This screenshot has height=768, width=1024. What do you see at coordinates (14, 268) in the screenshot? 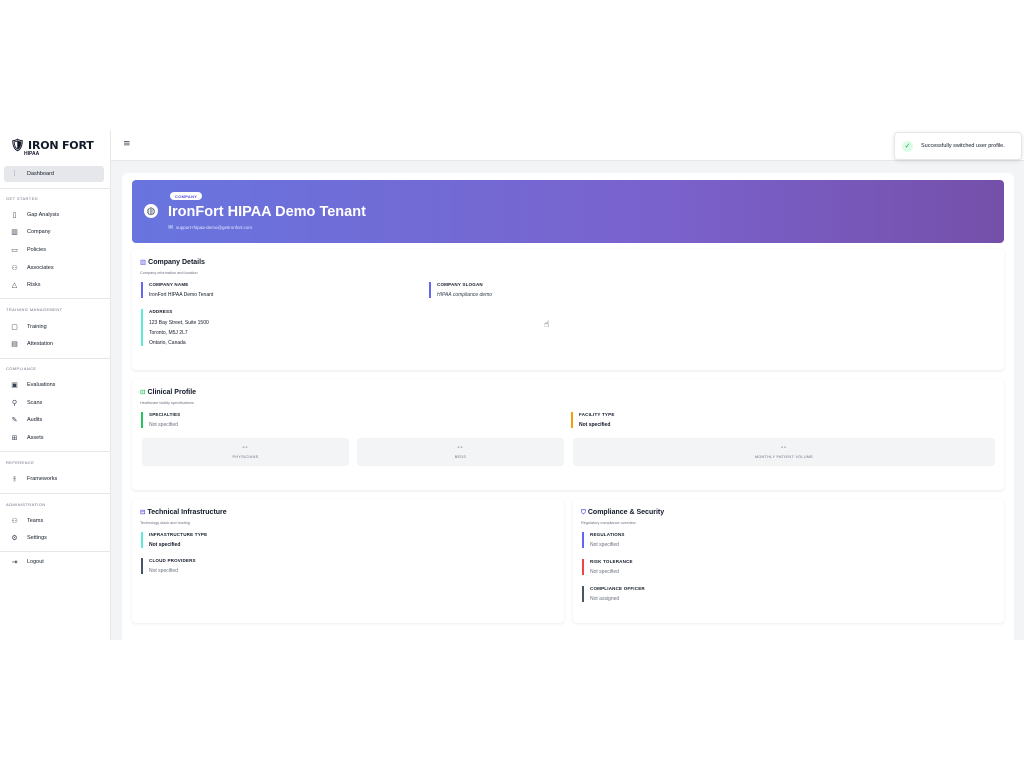
I see `users-icon: ⚇` at bounding box center [14, 268].